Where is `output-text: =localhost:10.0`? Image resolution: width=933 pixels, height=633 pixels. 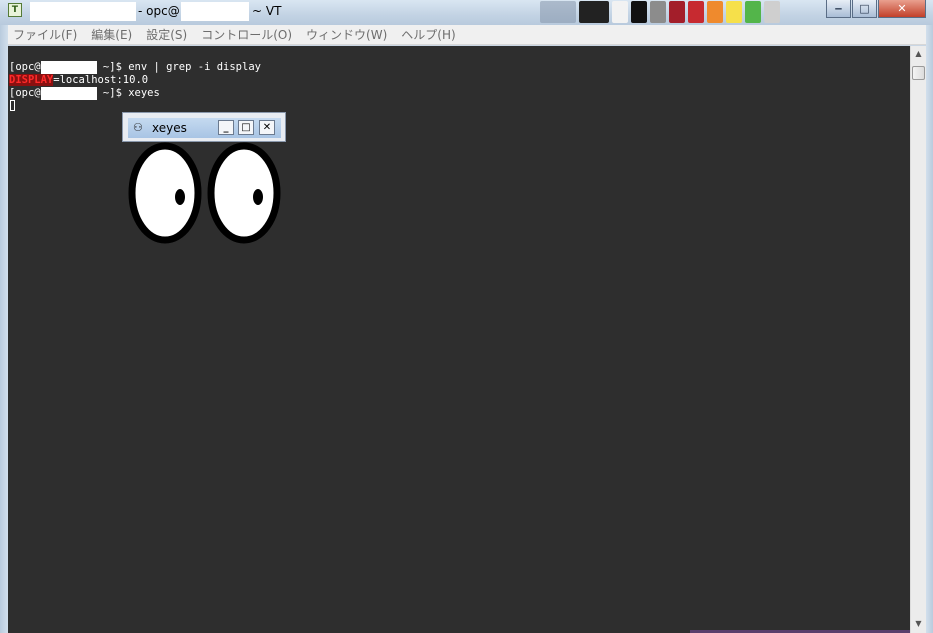 output-text: =localhost:10.0 is located at coordinates (101, 80).